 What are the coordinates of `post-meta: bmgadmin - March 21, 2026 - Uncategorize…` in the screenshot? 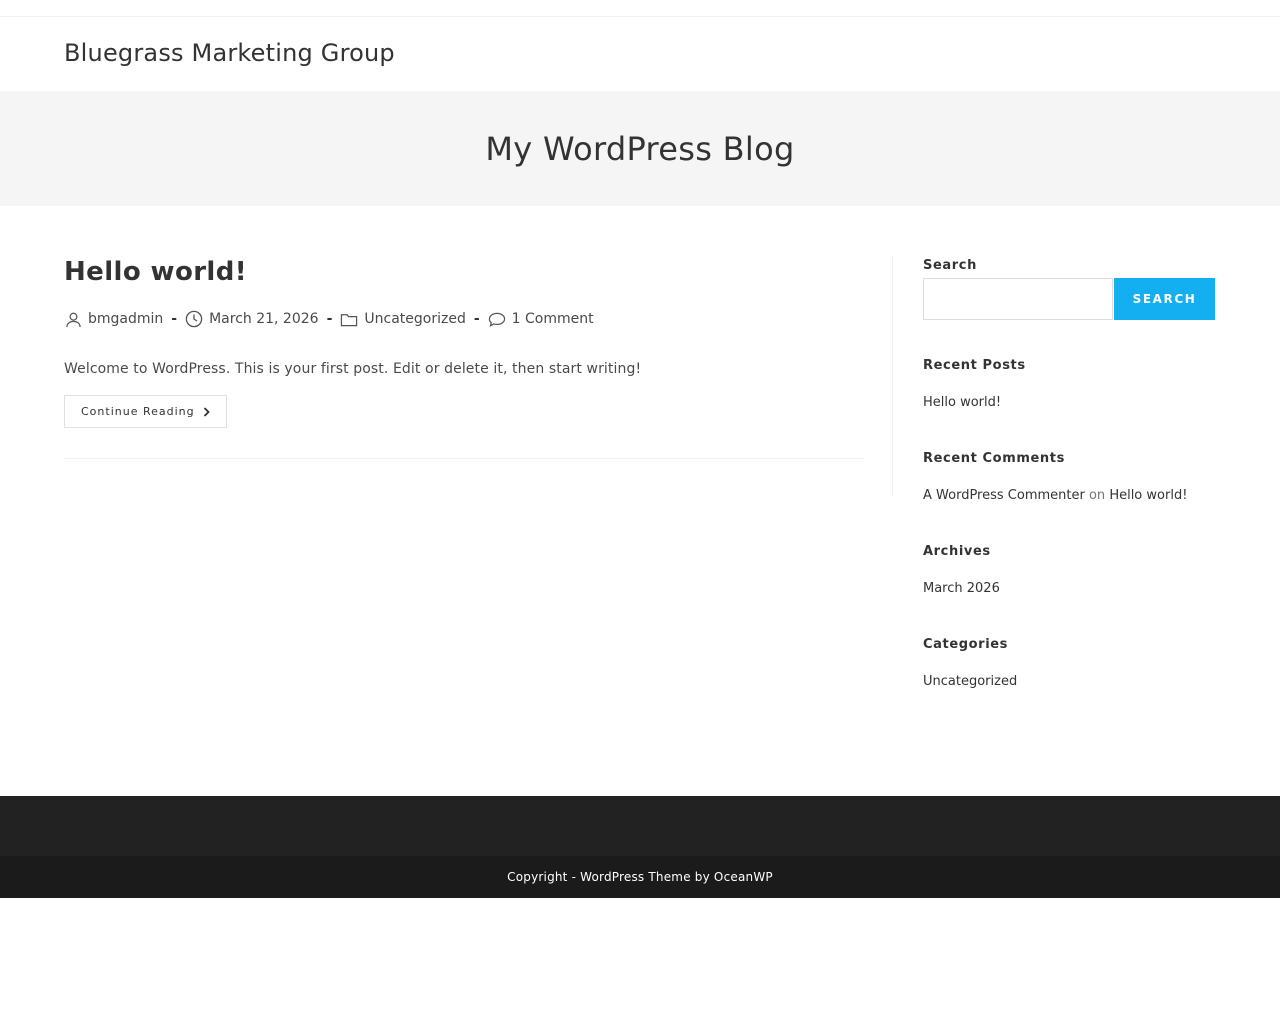 It's located at (464, 319).